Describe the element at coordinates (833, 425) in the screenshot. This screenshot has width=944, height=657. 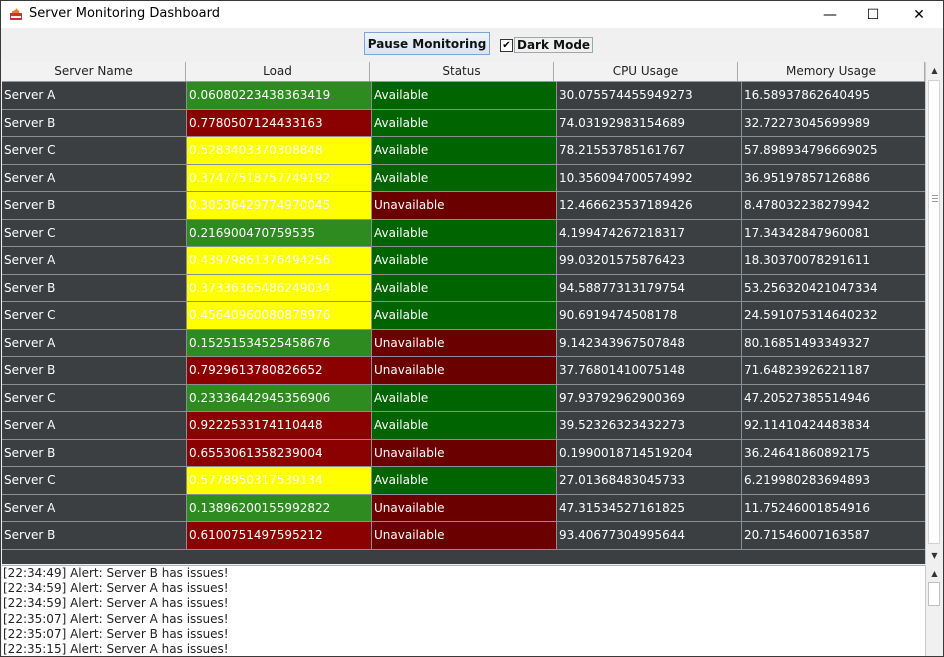
I see `memory-usage-cell: 92.11410424483834` at that location.